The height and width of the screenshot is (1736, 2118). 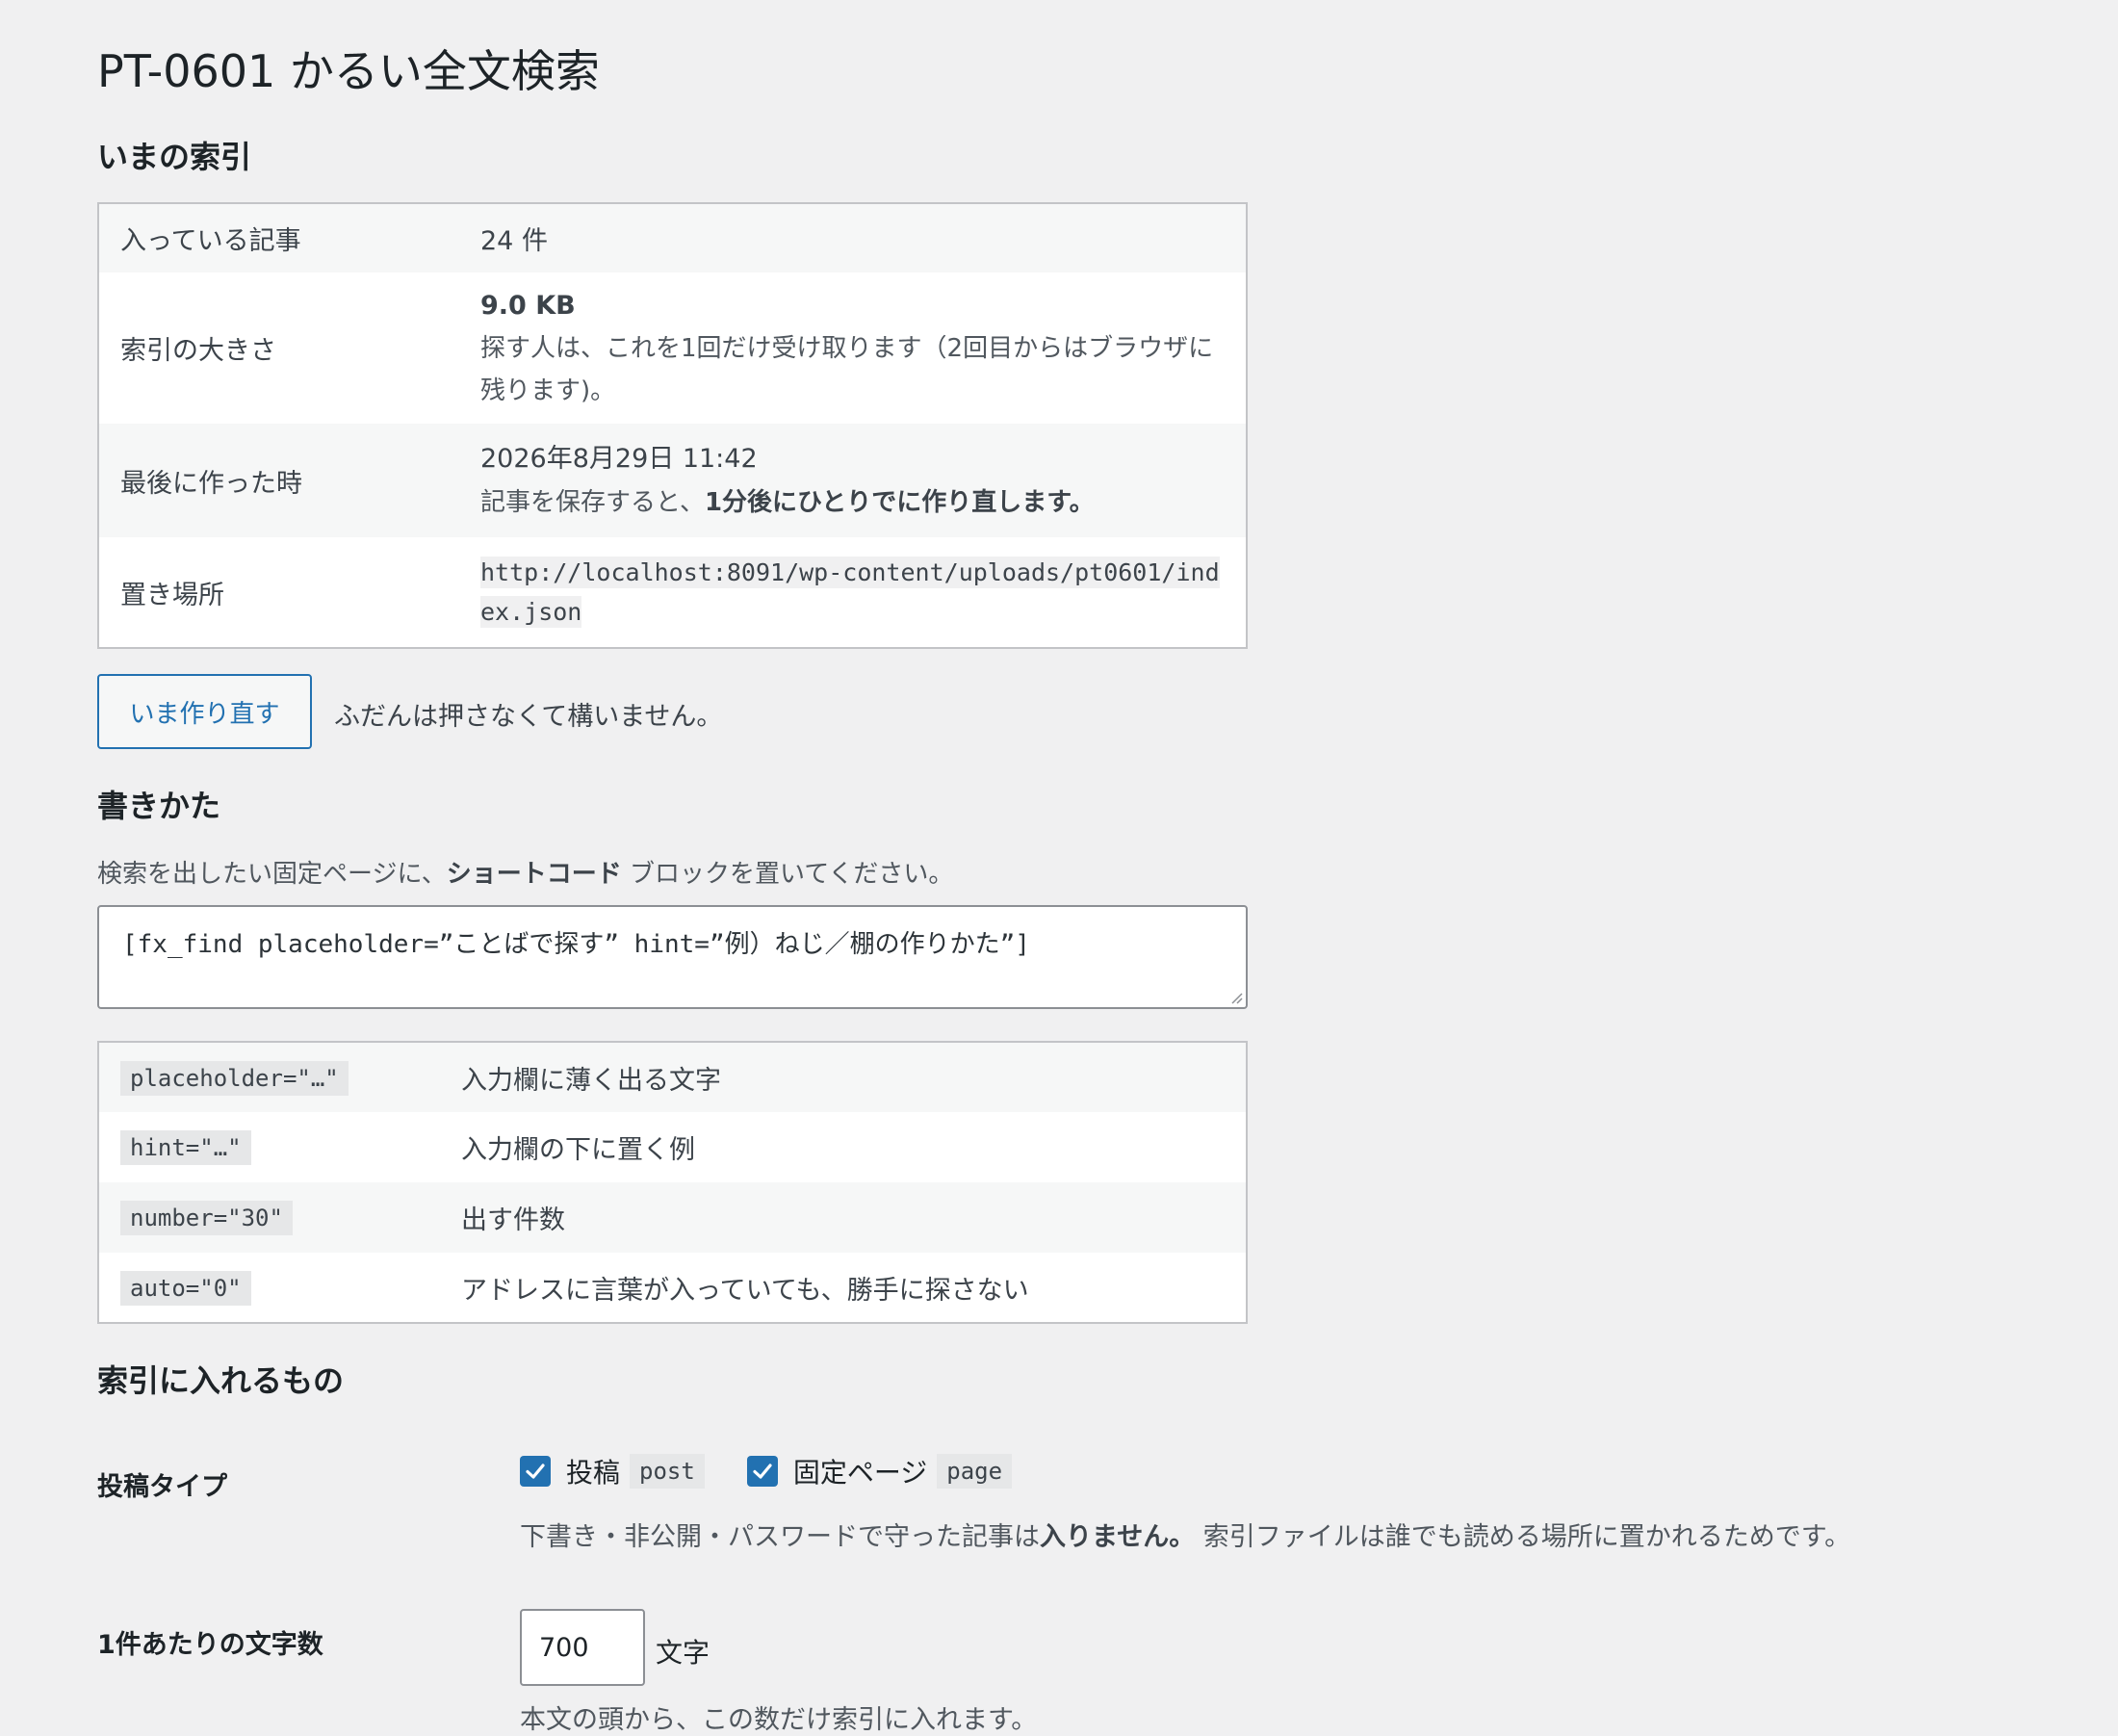 What do you see at coordinates (210, 1645) in the screenshot?
I see `chars-label: 1件あたりの文字数` at bounding box center [210, 1645].